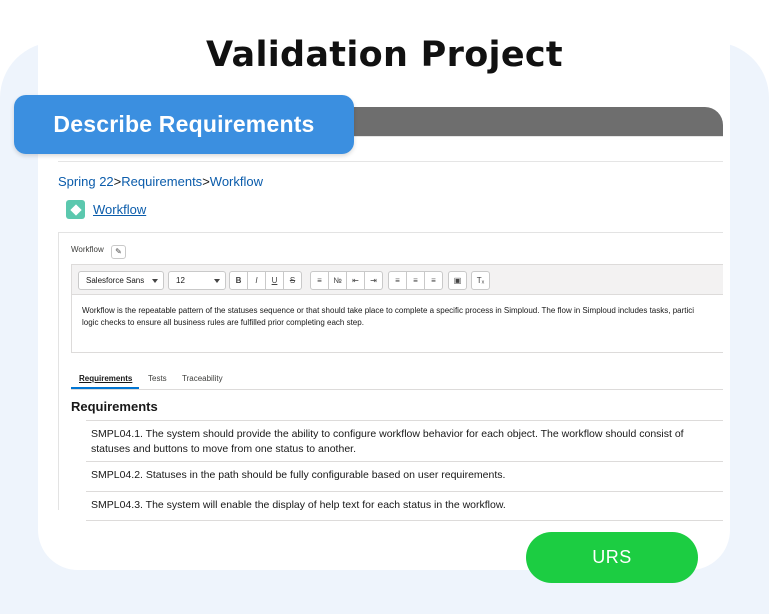 This screenshot has width=769, height=614. What do you see at coordinates (202, 378) in the screenshot?
I see `tab-traceability: Traceability` at bounding box center [202, 378].